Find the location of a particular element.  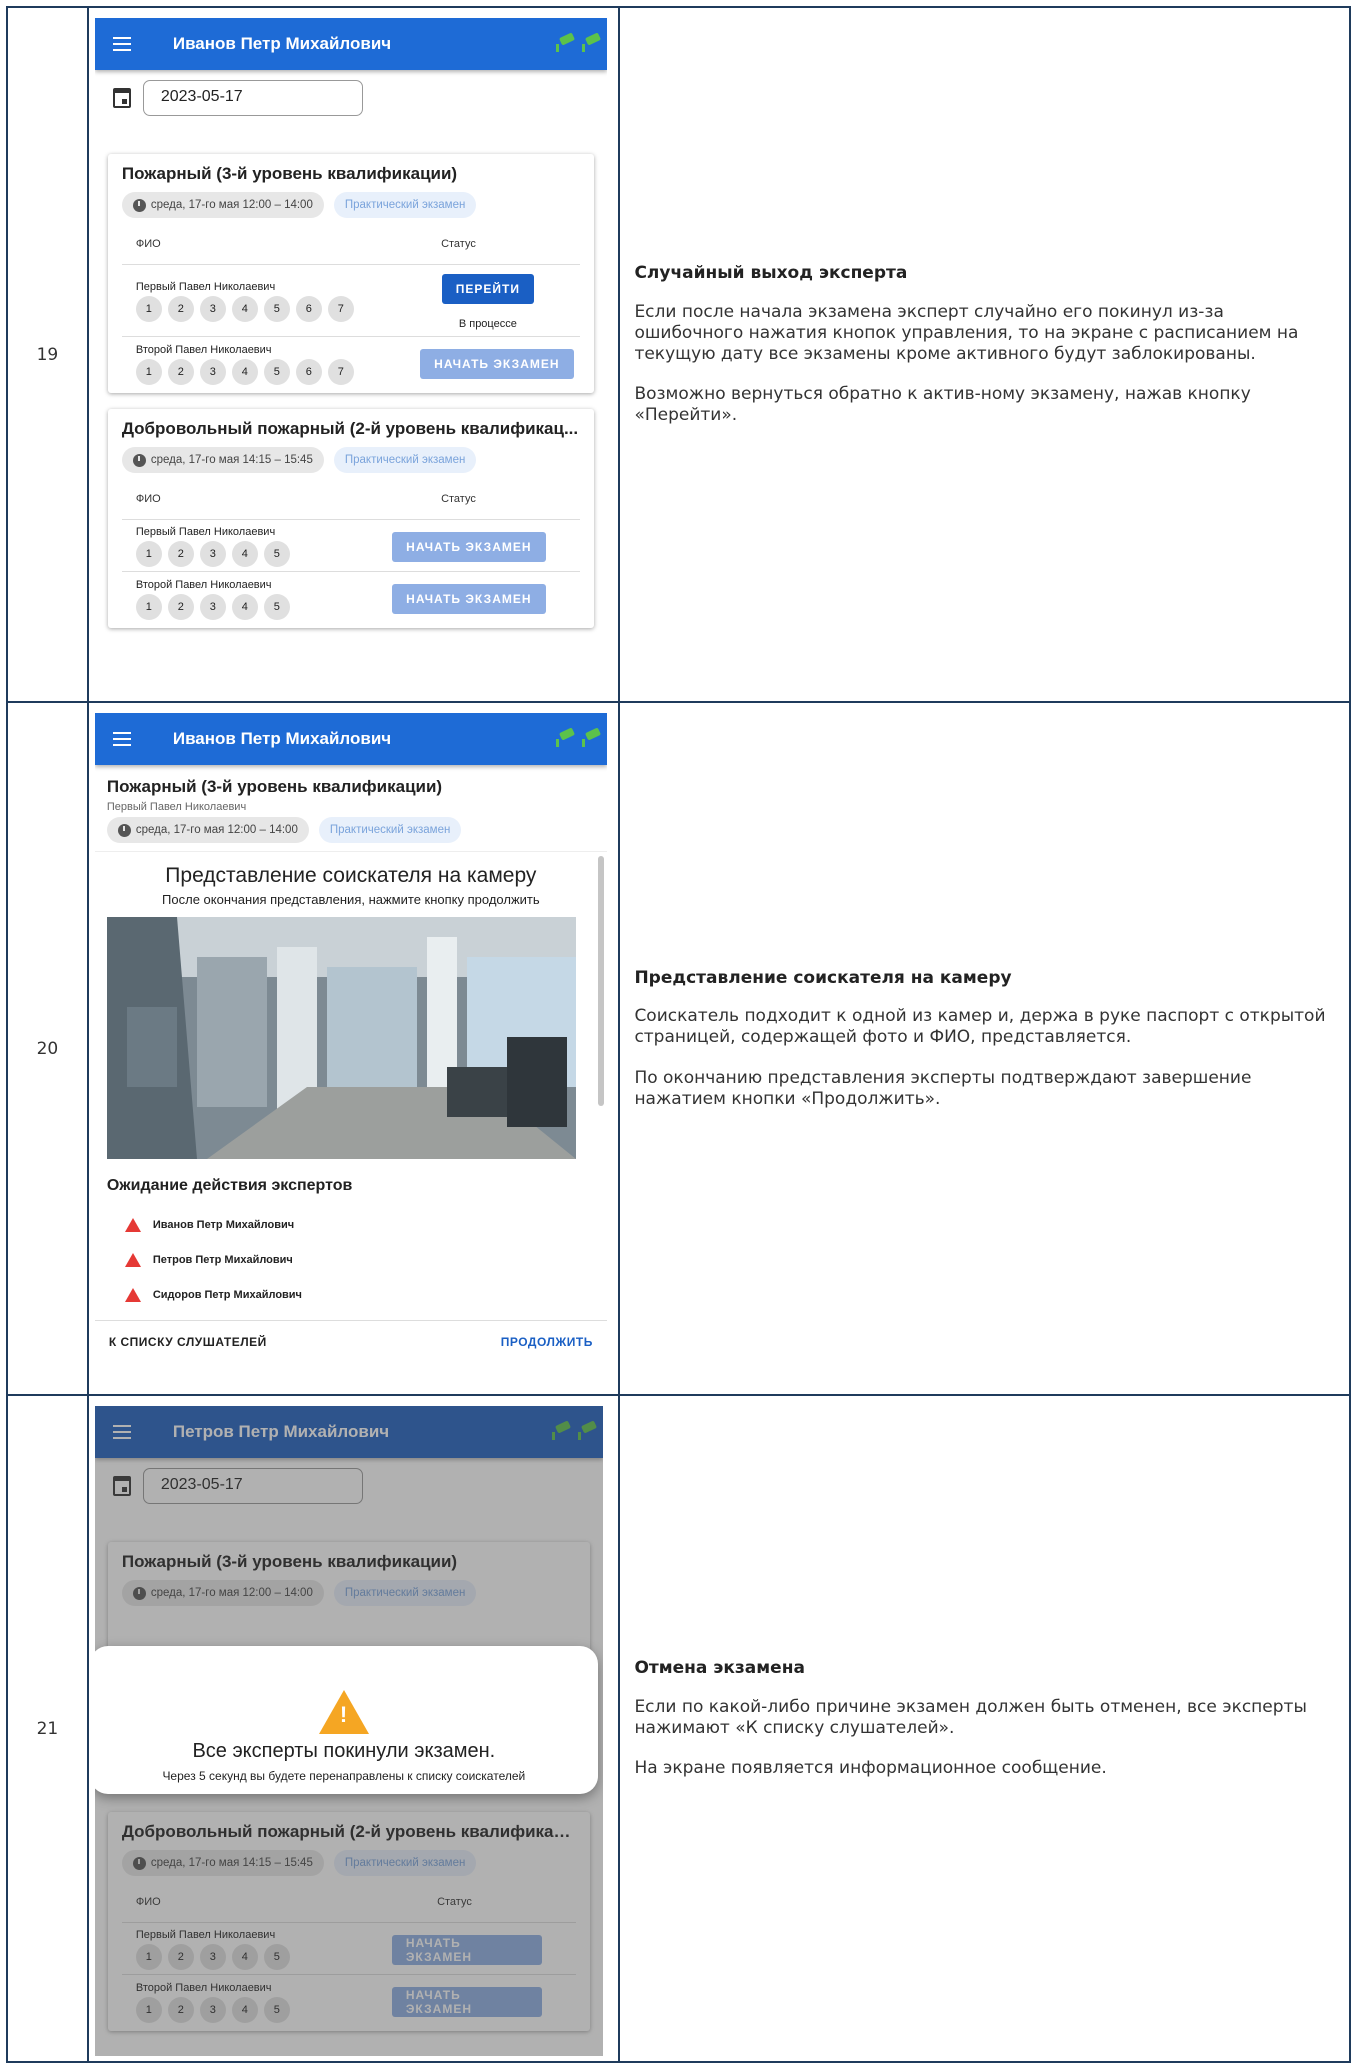

action-bar: К СПИСКУ СЛУШАТЕЛЕЙ ПРОДОЛЖИТЬ is located at coordinates (350, 1341).